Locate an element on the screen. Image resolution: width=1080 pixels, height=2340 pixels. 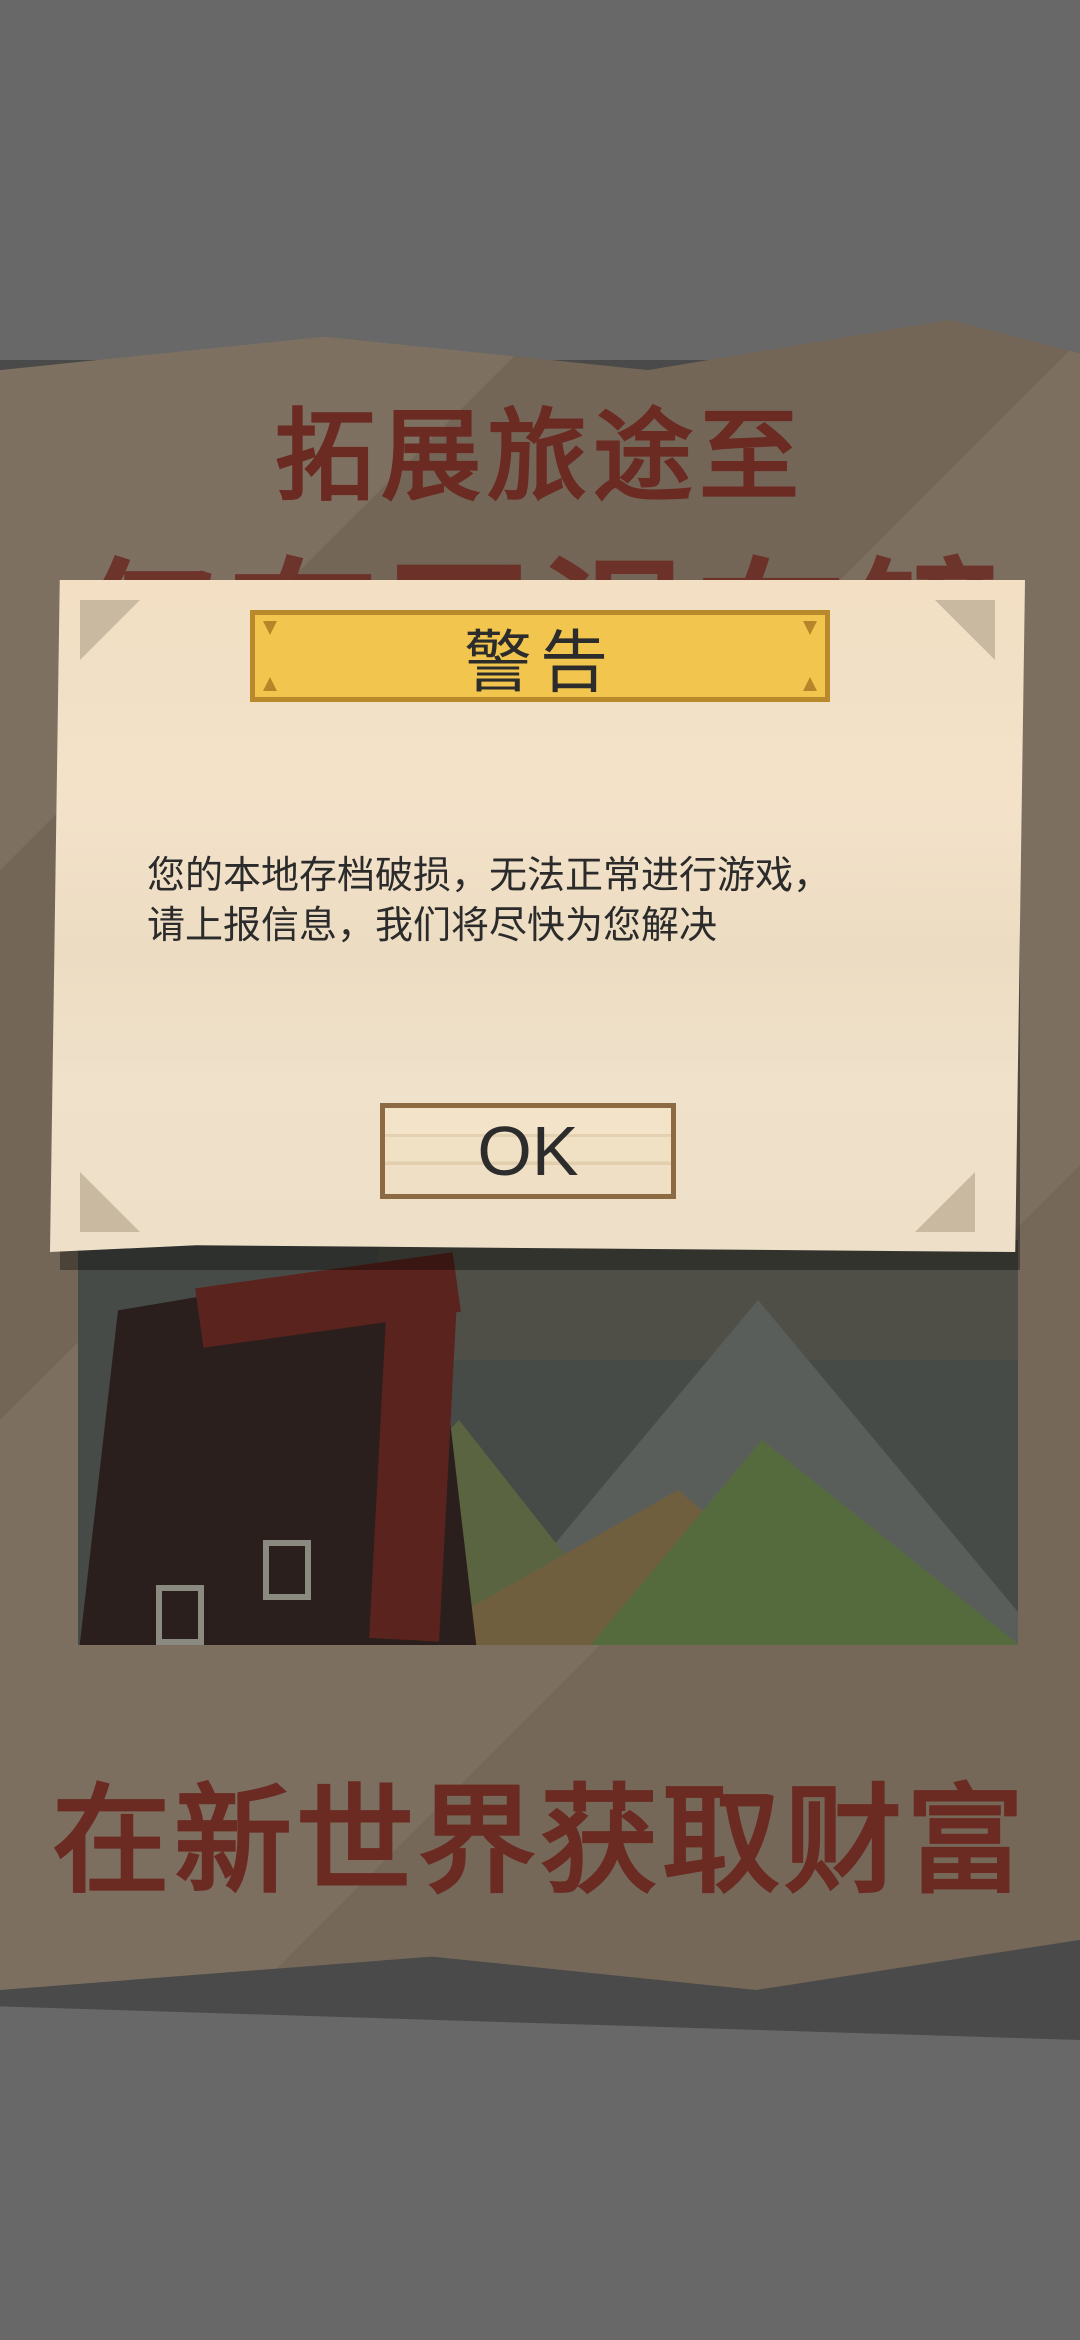
ok-button: OK is located at coordinates (528, 1151).